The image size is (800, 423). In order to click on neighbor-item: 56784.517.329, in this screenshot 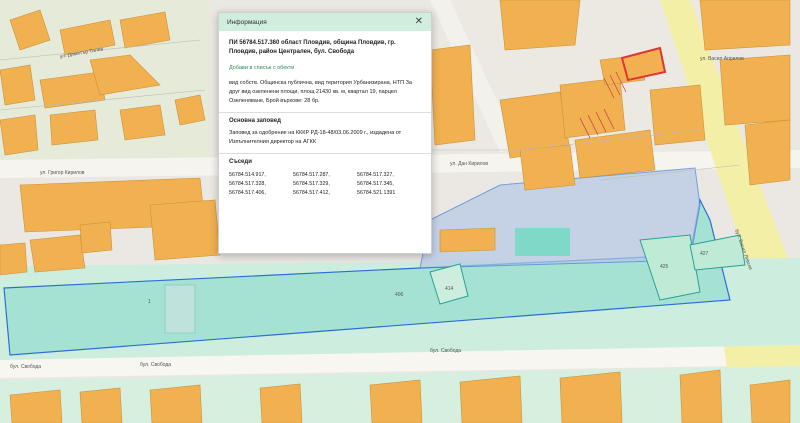, I will do `click(325, 184)`.